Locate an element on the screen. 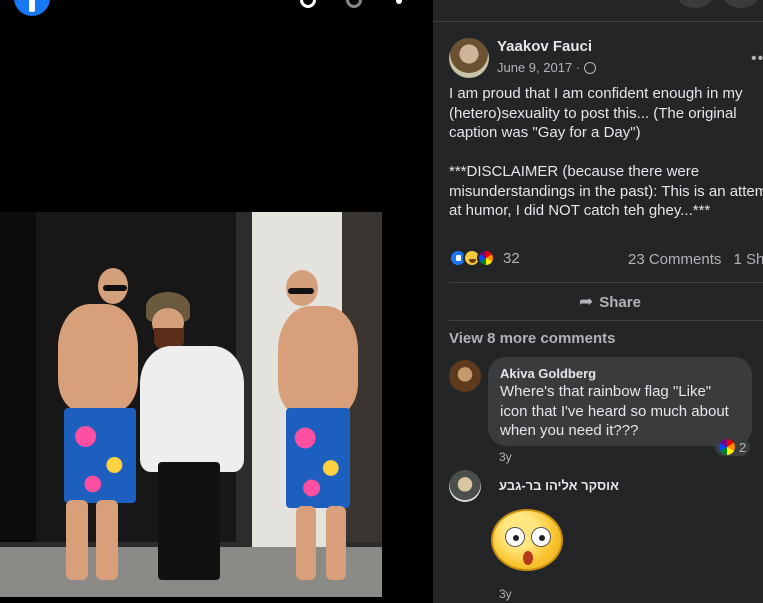  comment-author: Akiva Goldberg is located at coordinates (620, 373).